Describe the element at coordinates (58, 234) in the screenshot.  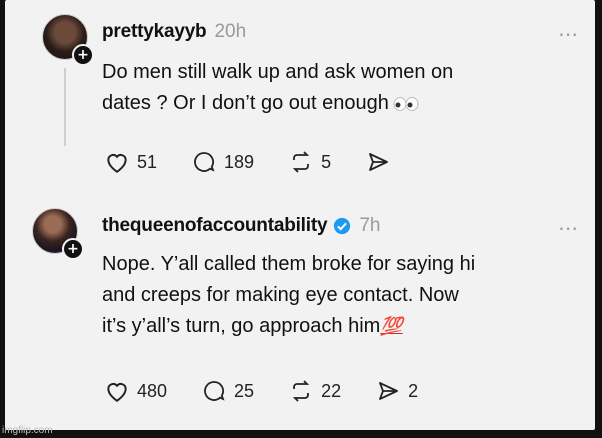
I see `avatar-thequeenofaccountability: +` at that location.